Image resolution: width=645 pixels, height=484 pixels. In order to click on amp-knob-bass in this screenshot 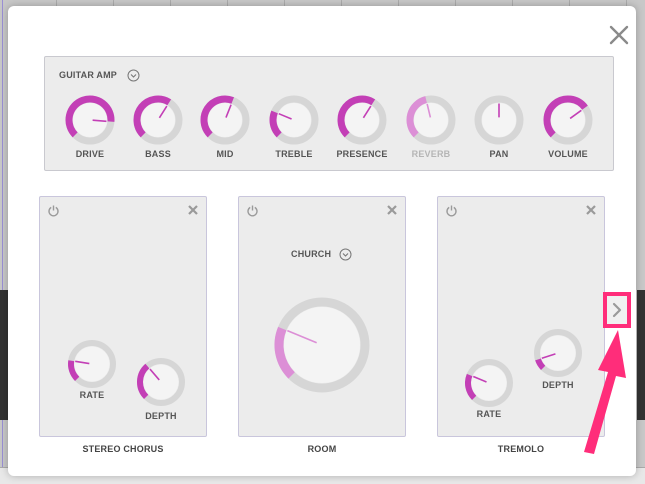, I will do `click(158, 120)`.